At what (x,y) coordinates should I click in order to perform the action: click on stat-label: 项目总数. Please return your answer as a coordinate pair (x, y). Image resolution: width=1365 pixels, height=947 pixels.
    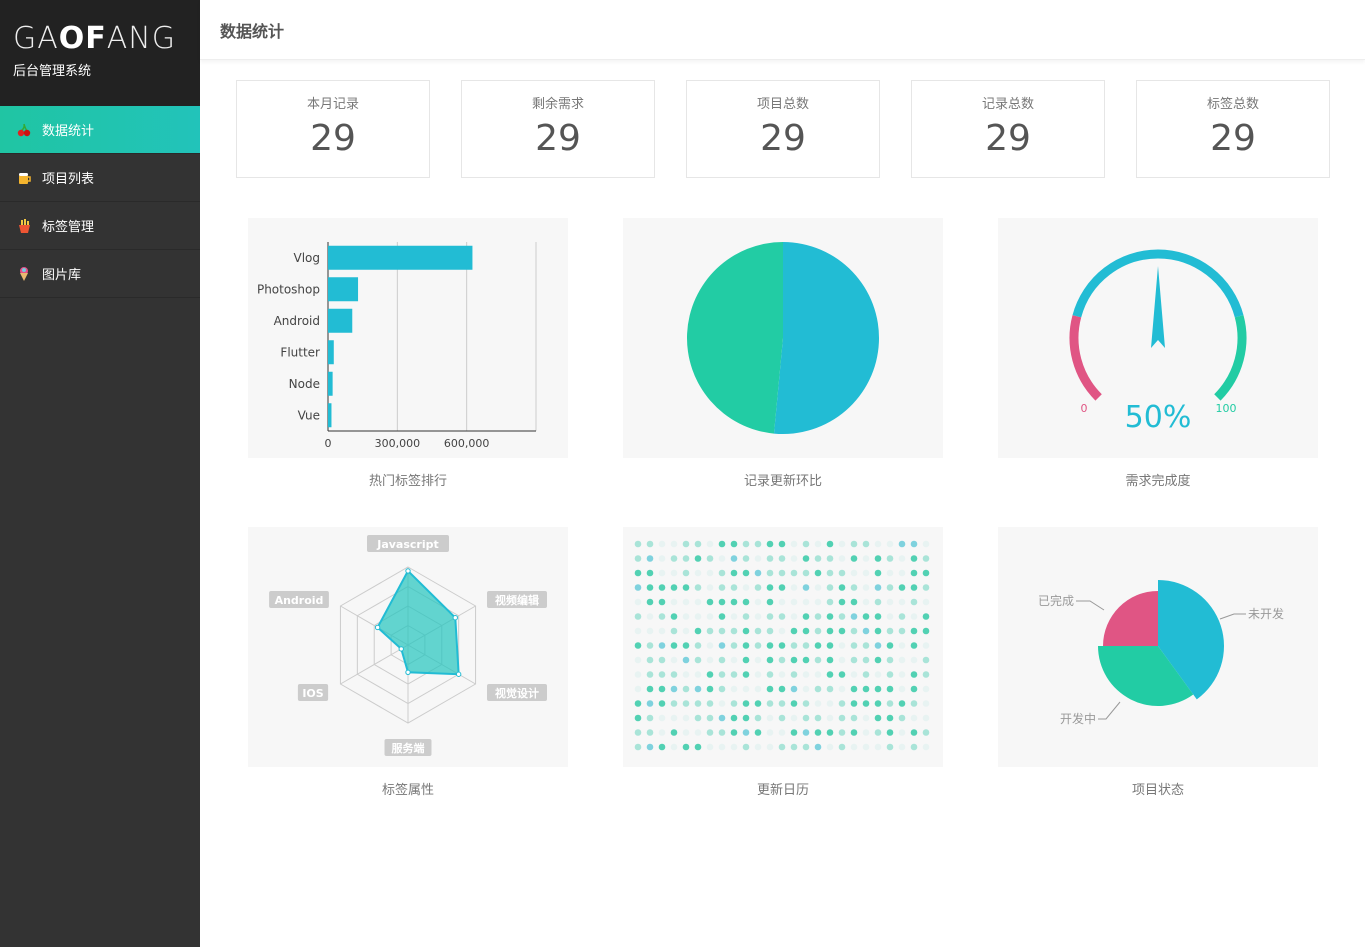
    Looking at the image, I should click on (782, 104).